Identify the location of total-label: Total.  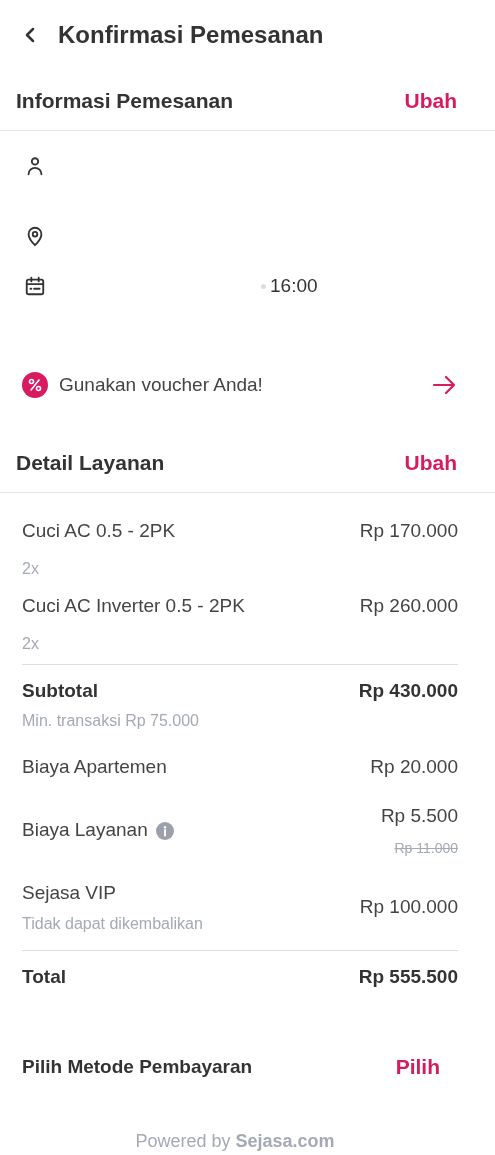
(44, 977).